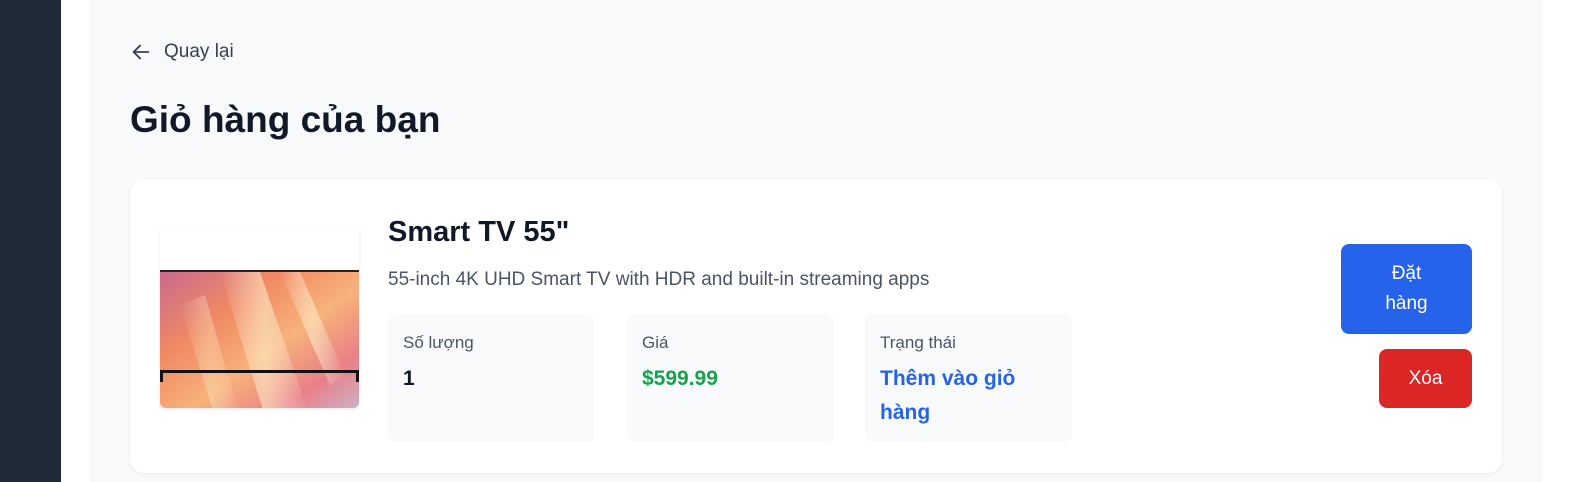 The image size is (1577, 482). What do you see at coordinates (730, 378) in the screenshot?
I see `price-box: Giá $599.99` at bounding box center [730, 378].